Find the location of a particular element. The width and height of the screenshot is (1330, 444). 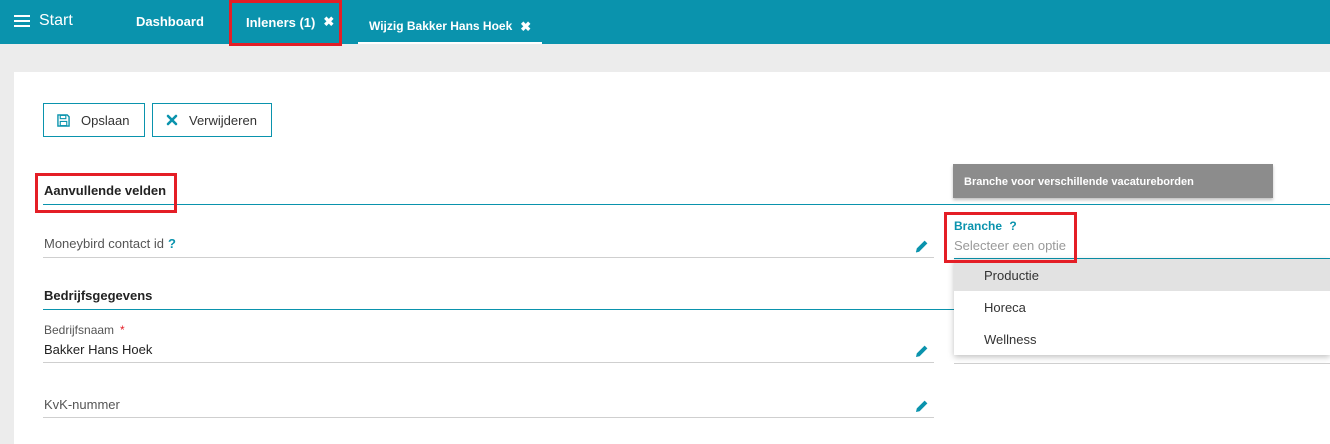

moneybird-contact-id-field is located at coordinates (488, 257).